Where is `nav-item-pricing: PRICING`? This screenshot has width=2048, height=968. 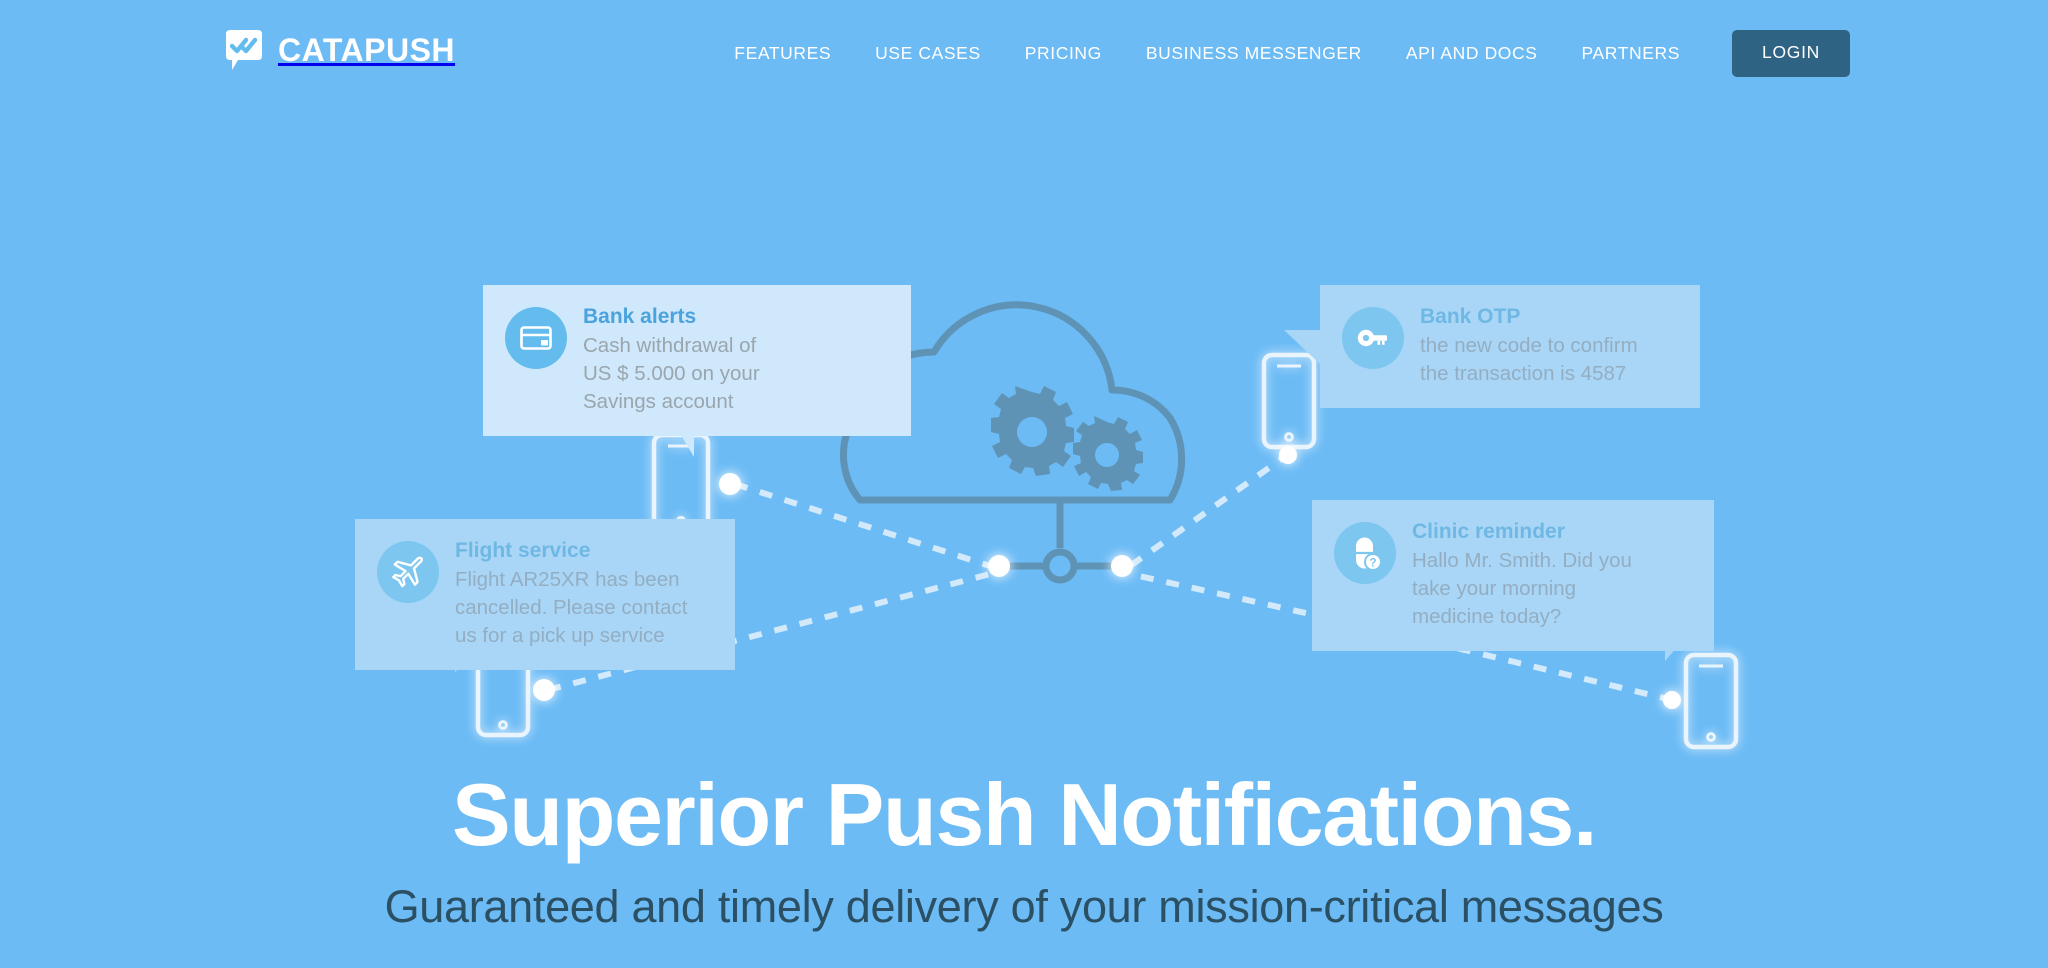 nav-item-pricing: PRICING is located at coordinates (1063, 53).